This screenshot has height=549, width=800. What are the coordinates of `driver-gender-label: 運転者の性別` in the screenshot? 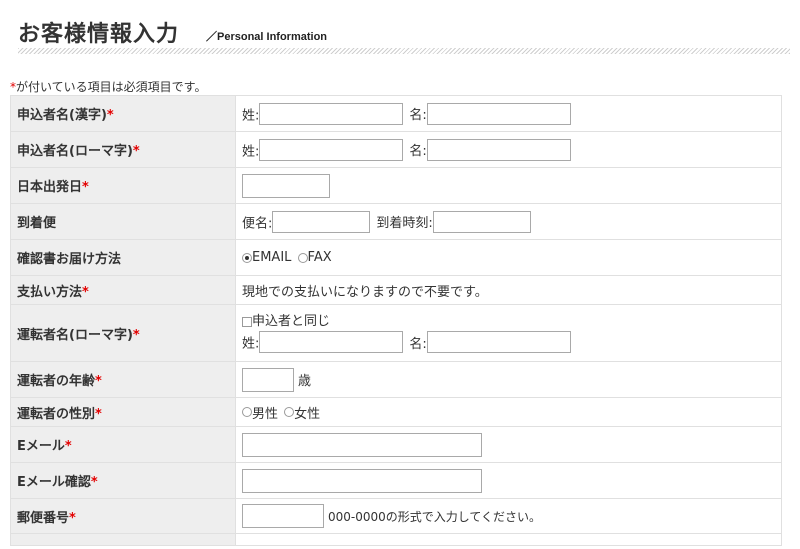 It's located at (56, 414).